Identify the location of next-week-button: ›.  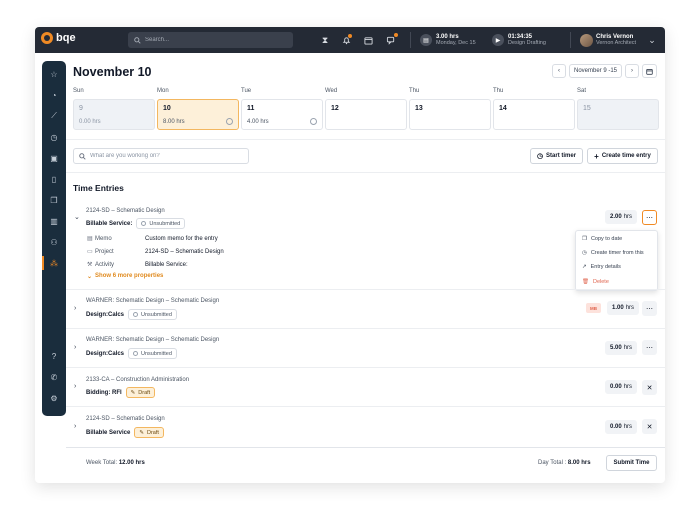
(632, 71).